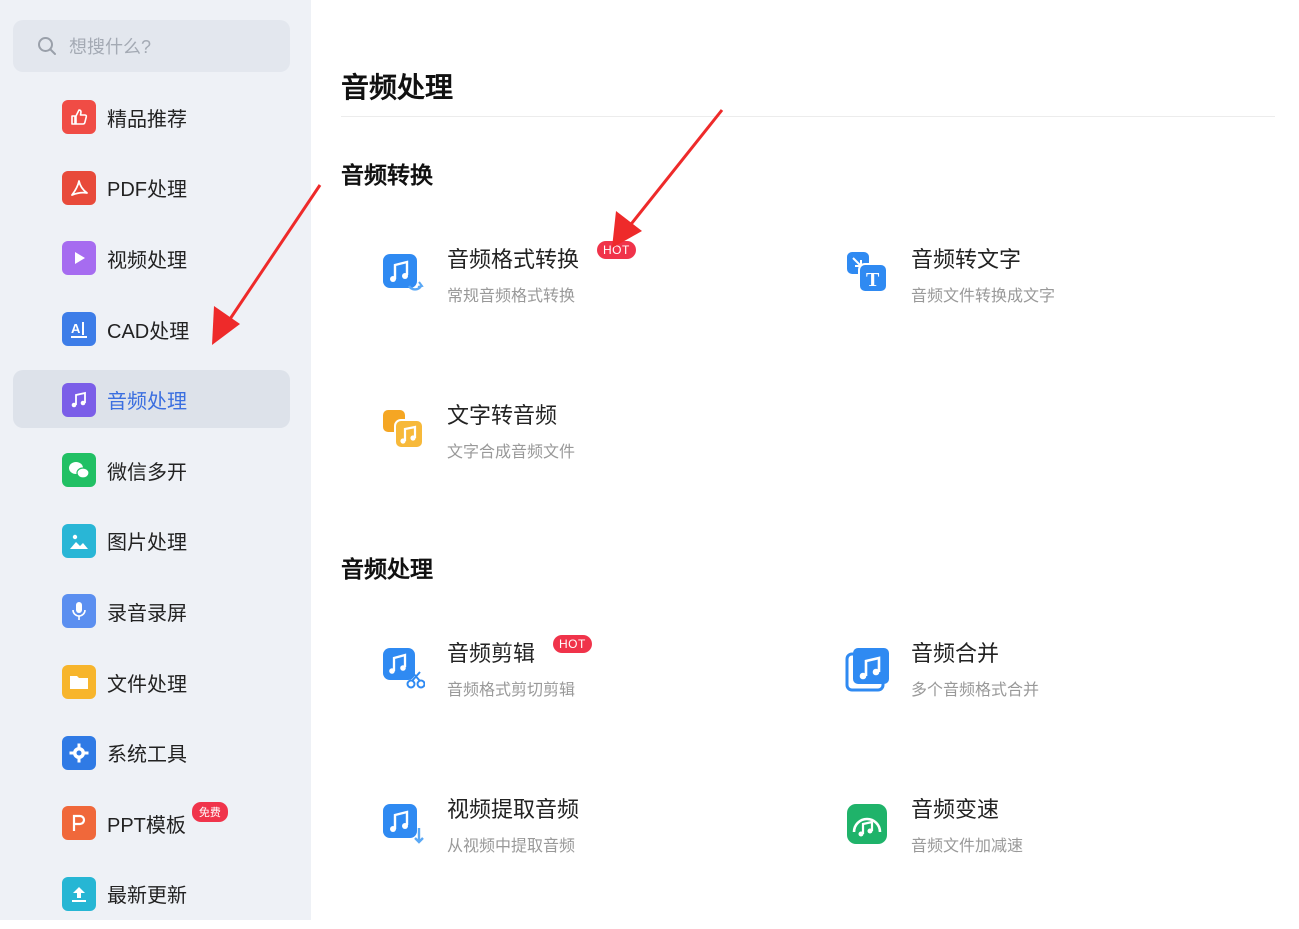 Image resolution: width=1299 pixels, height=929 pixels. I want to click on upload-icon, so click(79, 893).